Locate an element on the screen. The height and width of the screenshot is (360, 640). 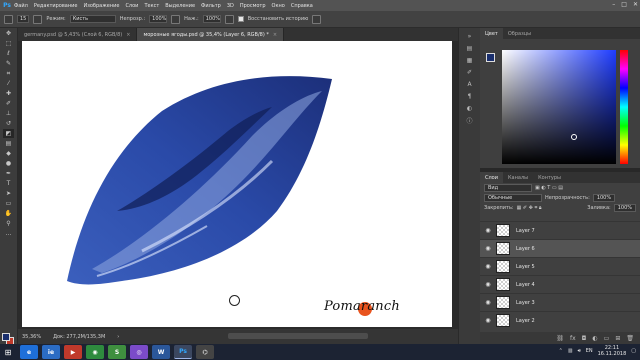
move-tool-icon: ✥ is located at coordinates (8, 33).